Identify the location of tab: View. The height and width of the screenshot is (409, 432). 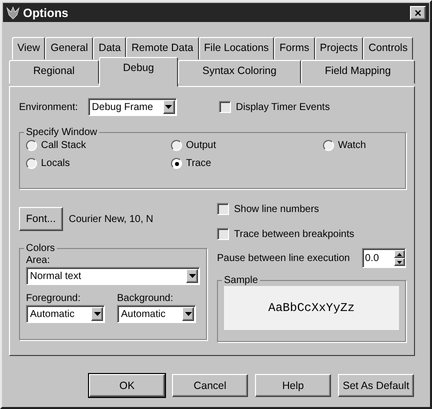
(29, 48).